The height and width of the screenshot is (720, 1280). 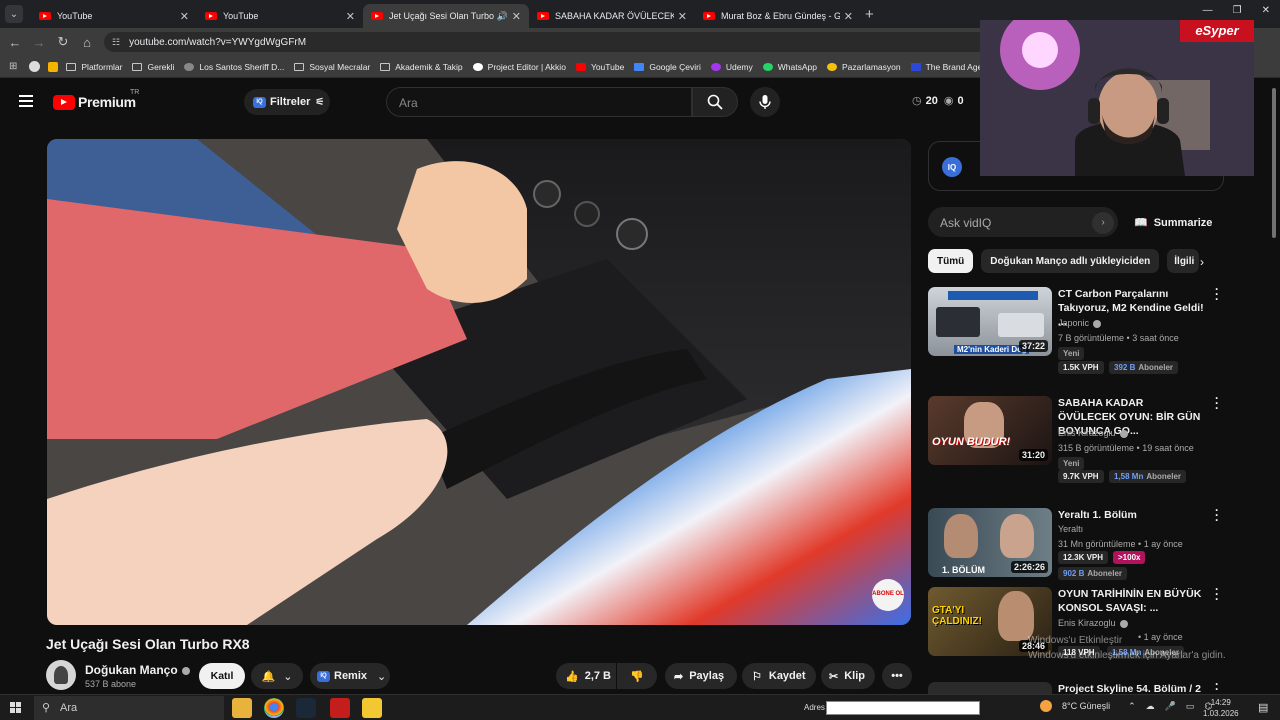 What do you see at coordinates (637, 676) in the screenshot?
I see `dislike-button: 👎` at bounding box center [637, 676].